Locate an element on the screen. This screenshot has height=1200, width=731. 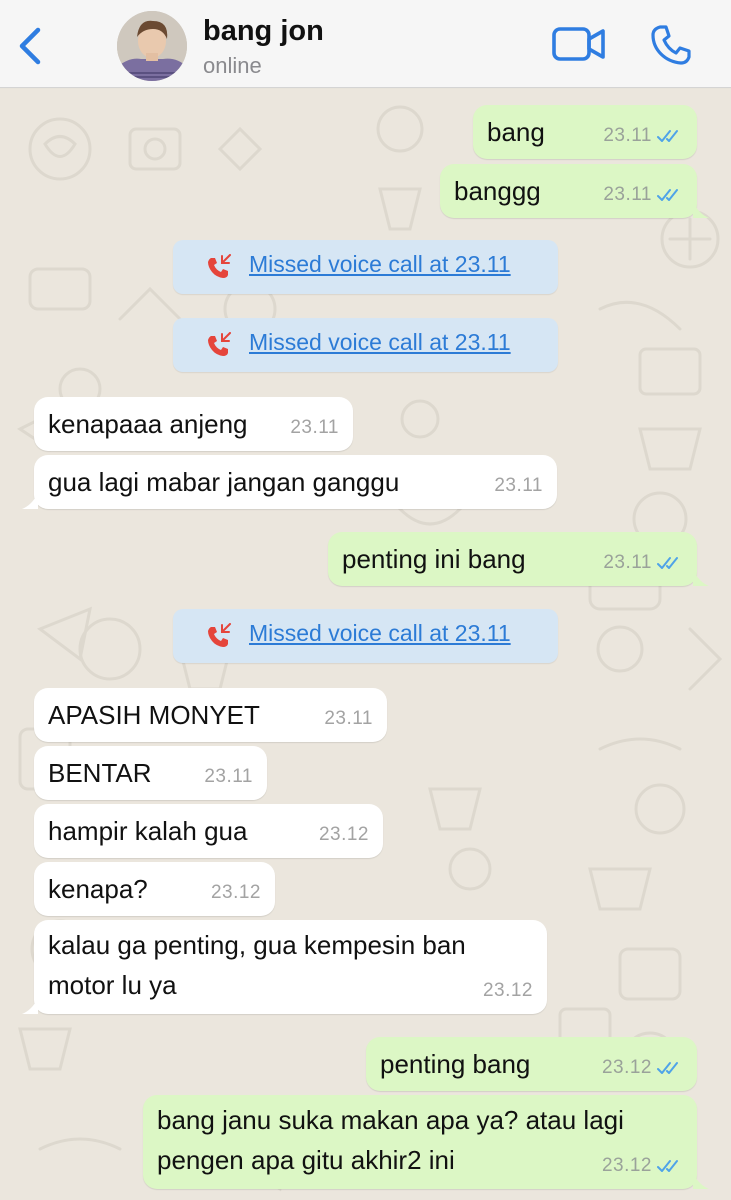
chevron-left-icon is located at coordinates (31, 46).